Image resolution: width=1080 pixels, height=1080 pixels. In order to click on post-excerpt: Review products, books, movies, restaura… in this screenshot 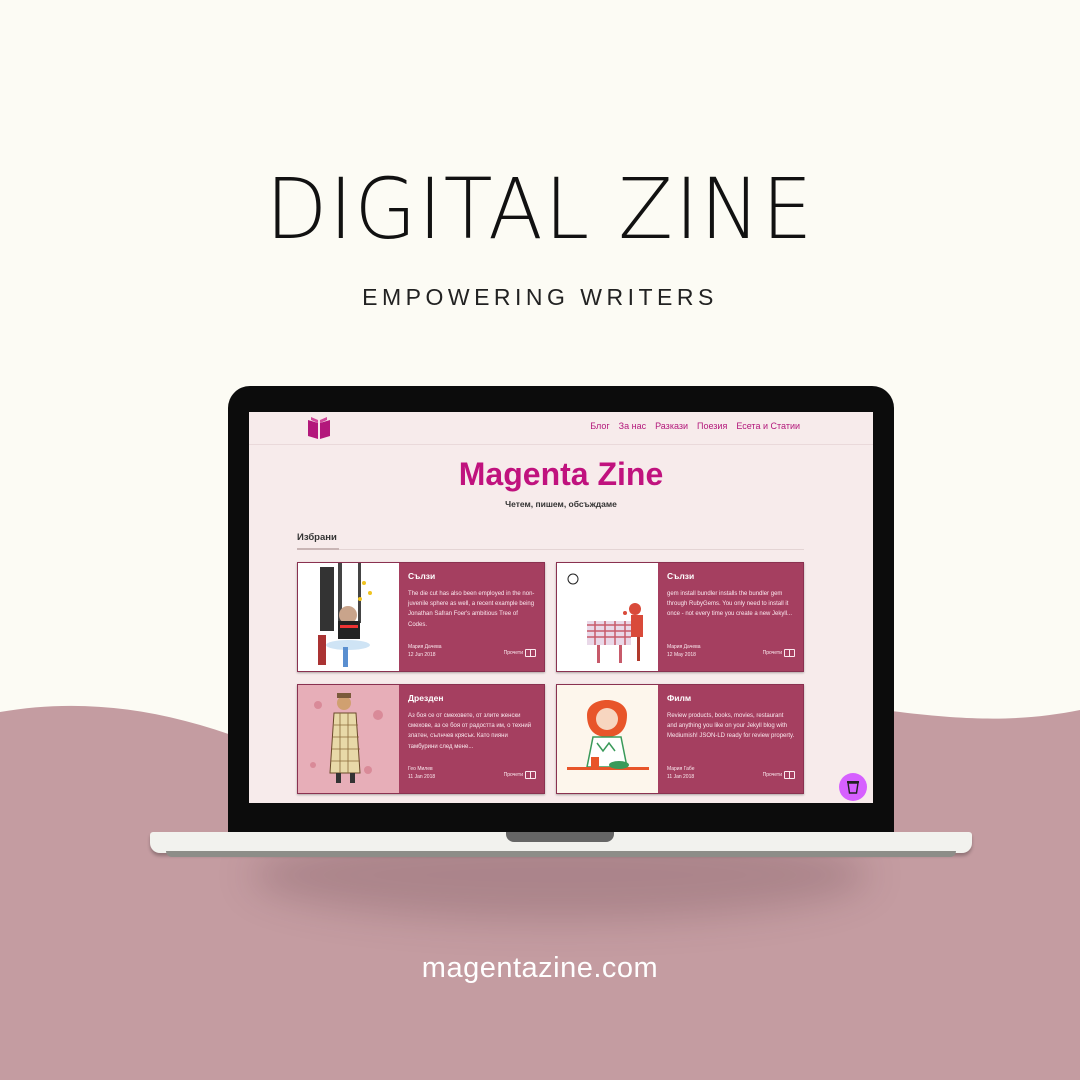, I will do `click(731, 726)`.